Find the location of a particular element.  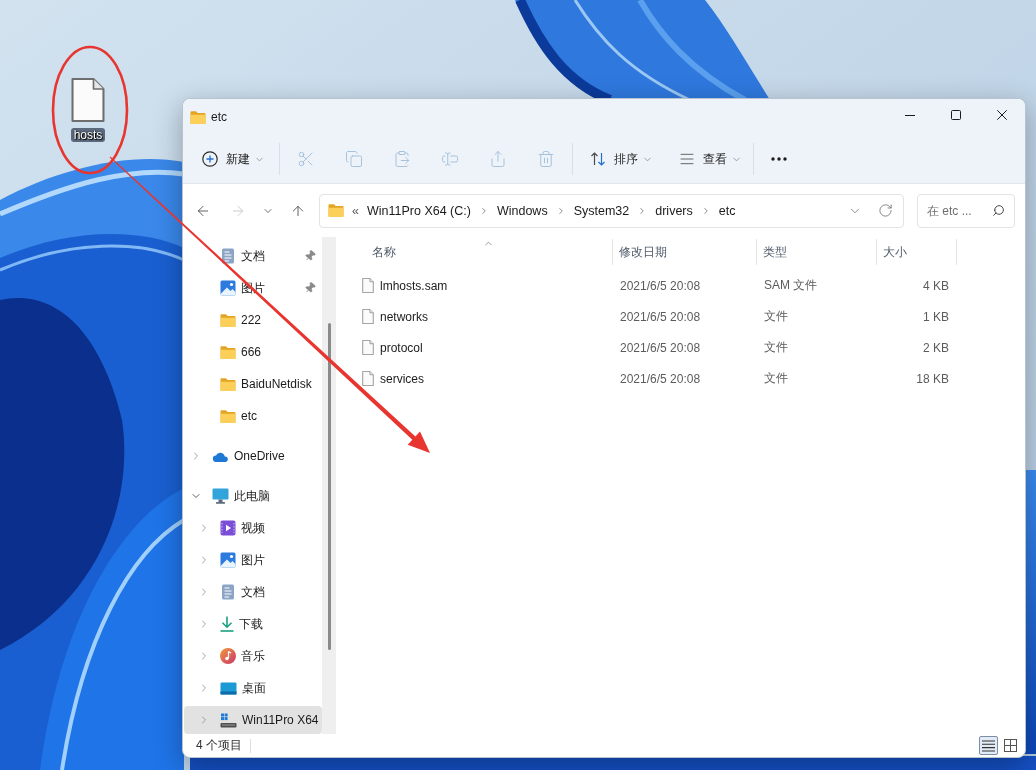

sidebar-item: 图片 is located at coordinates (253, 560).